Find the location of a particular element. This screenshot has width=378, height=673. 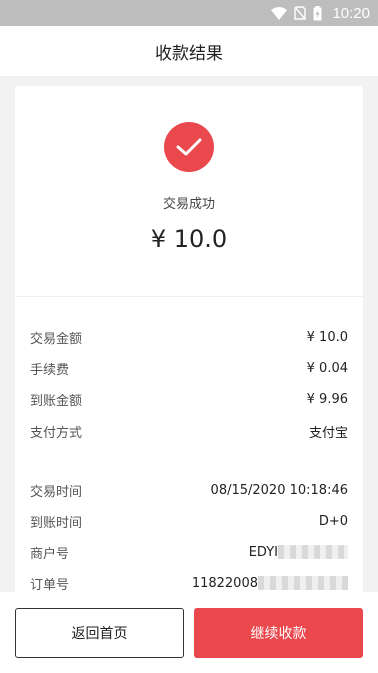

no-sim-icon is located at coordinates (300, 13).